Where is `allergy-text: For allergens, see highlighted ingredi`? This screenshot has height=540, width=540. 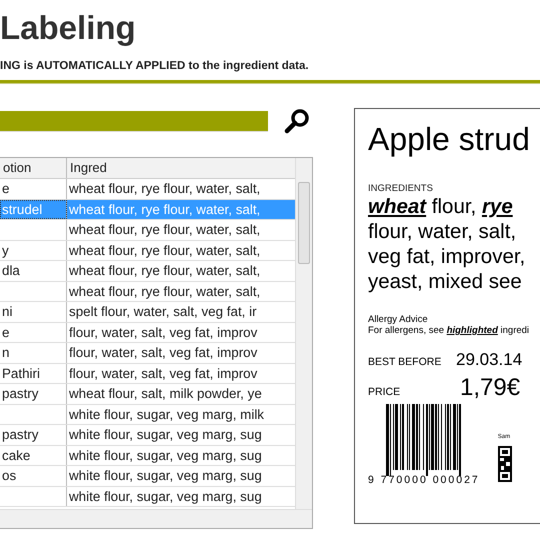
allergy-text: For allergens, see highlighted ingredi is located at coordinates (449, 330).